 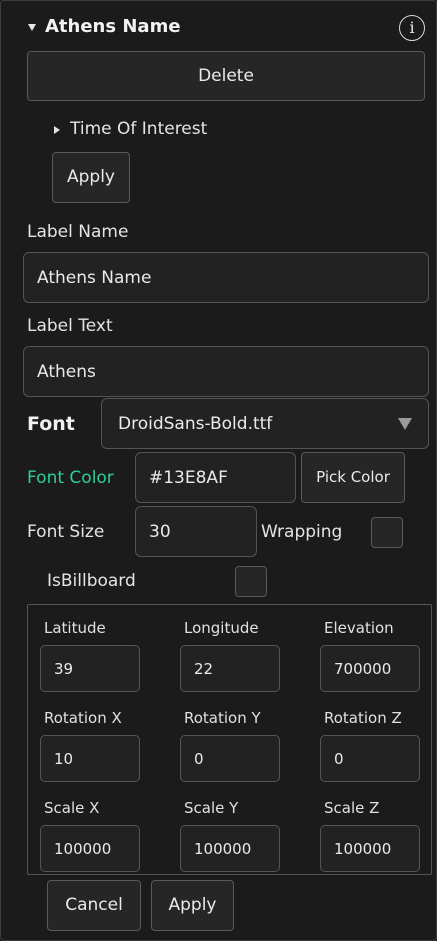 I want to click on billboard-checkbox, so click(x=251, y=581).